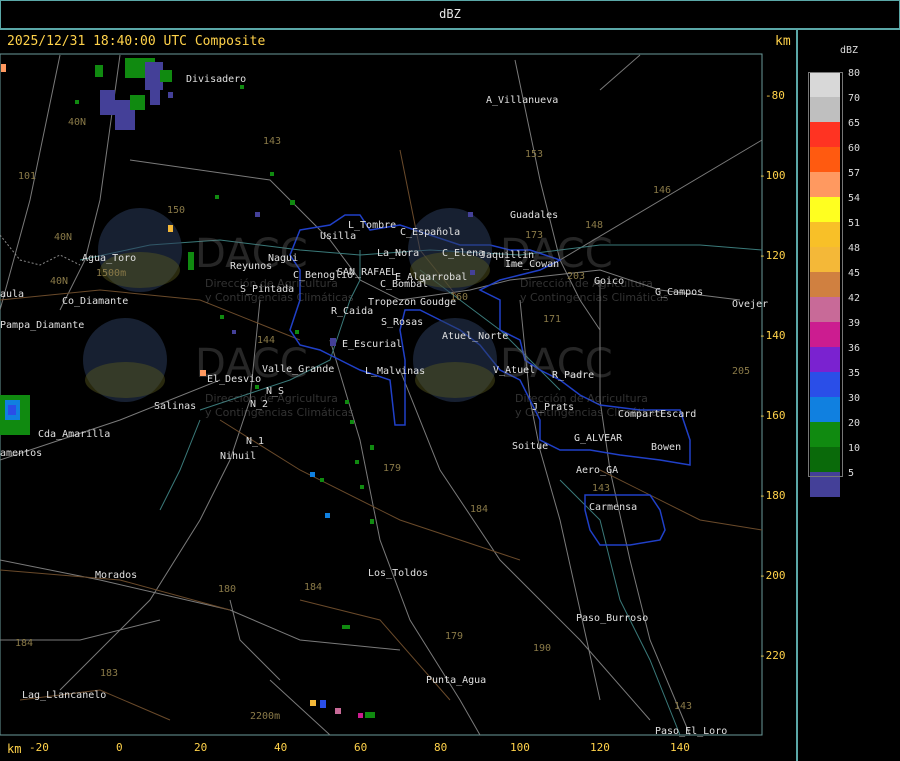 The width and height of the screenshot is (900, 761). I want to click on legend-label: 65, so click(854, 123).